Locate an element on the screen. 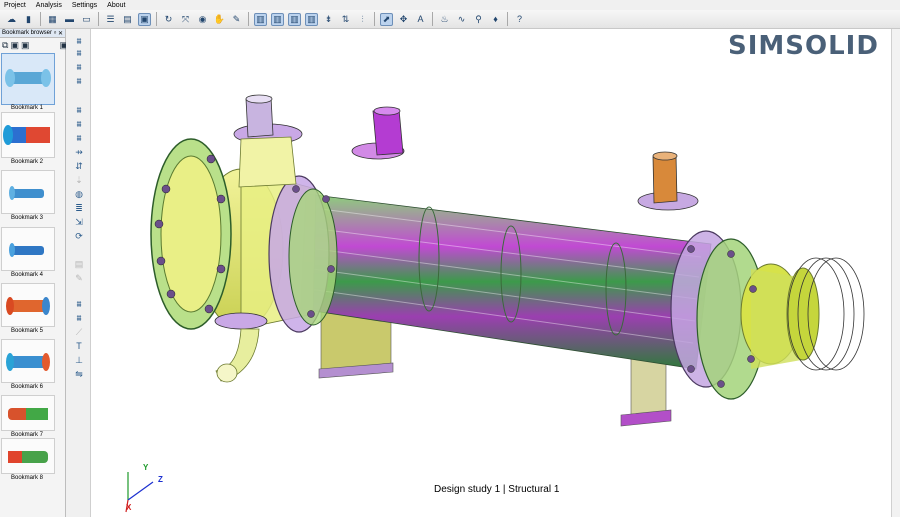 The height and width of the screenshot is (520, 900). grid-icon: ▦ is located at coordinates (52, 19).